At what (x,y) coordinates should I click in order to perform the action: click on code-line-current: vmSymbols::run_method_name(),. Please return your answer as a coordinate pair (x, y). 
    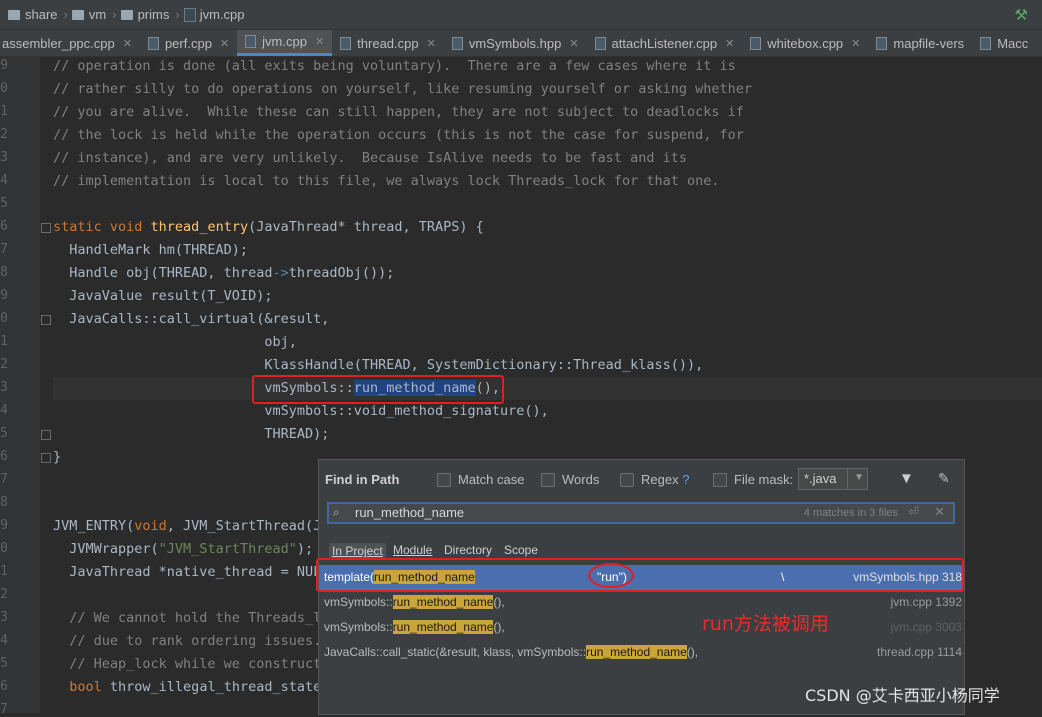
    Looking at the image, I should click on (547, 388).